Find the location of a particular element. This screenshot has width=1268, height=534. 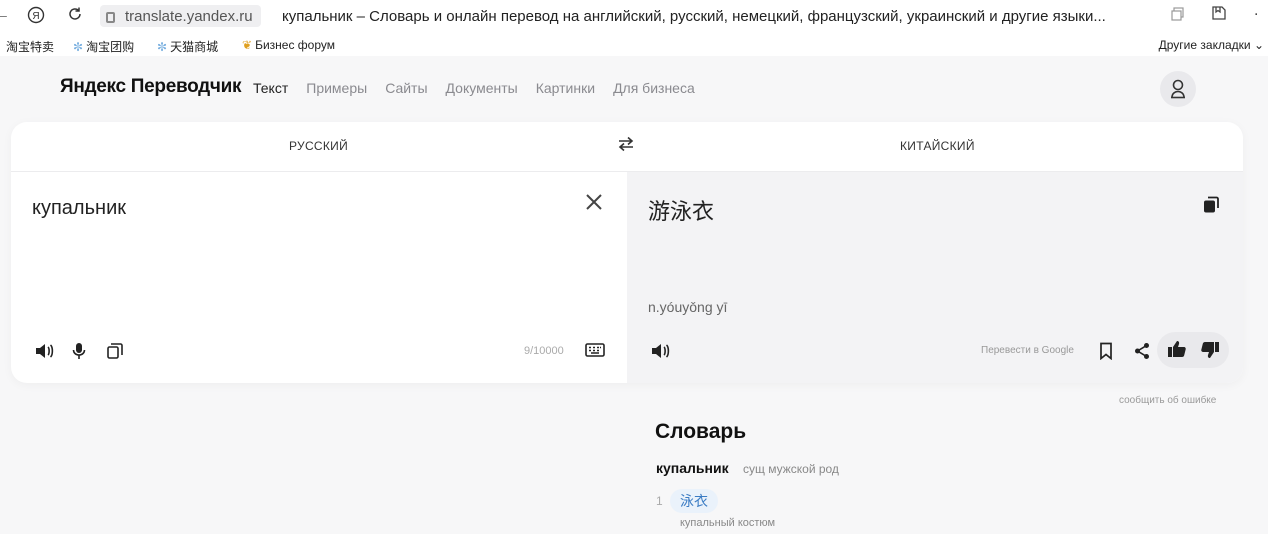

tab-manager-icon is located at coordinates (1178, 15).